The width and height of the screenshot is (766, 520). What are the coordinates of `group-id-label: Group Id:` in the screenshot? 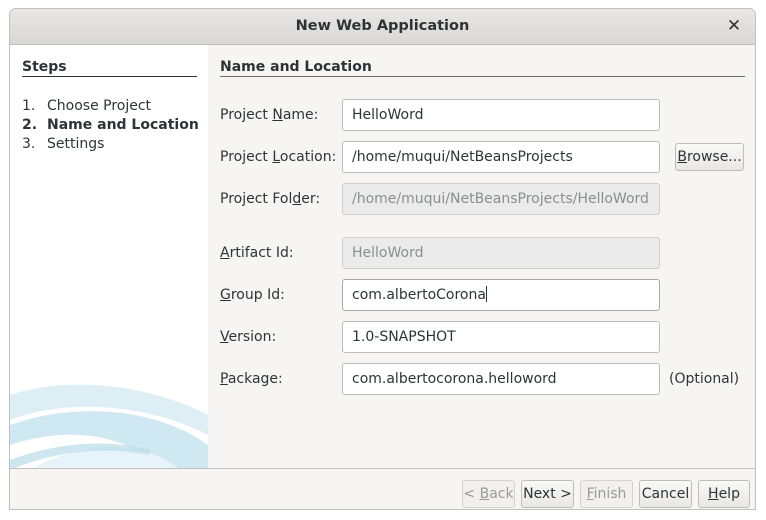 It's located at (252, 295).